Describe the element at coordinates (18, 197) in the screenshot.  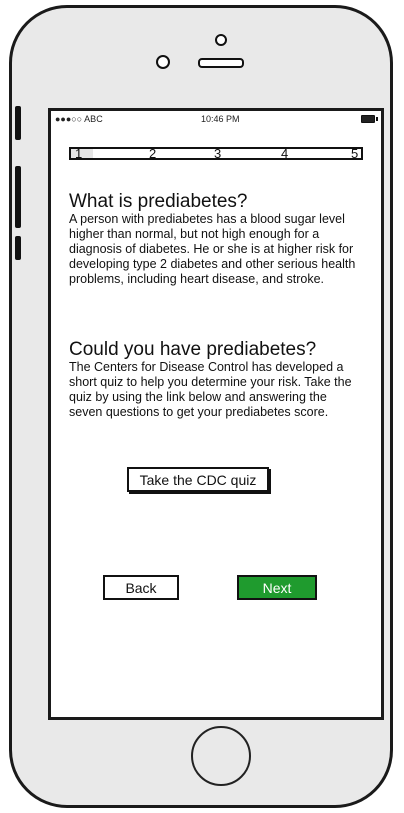
I see `volume-up-button` at that location.